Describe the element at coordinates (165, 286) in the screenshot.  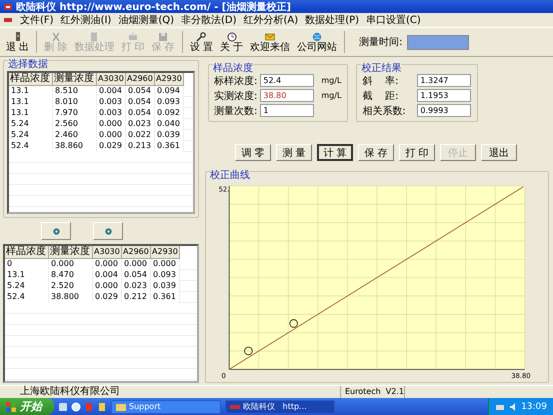
I see `table-cell: 0.039` at that location.